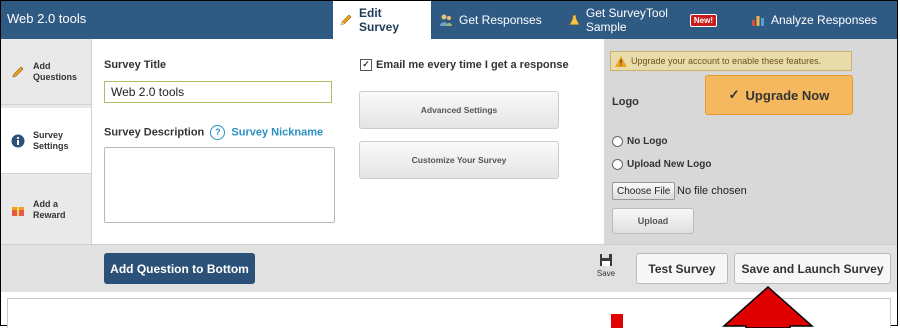 The height and width of the screenshot is (328, 900). I want to click on radio-label: Upload New Logo, so click(669, 164).